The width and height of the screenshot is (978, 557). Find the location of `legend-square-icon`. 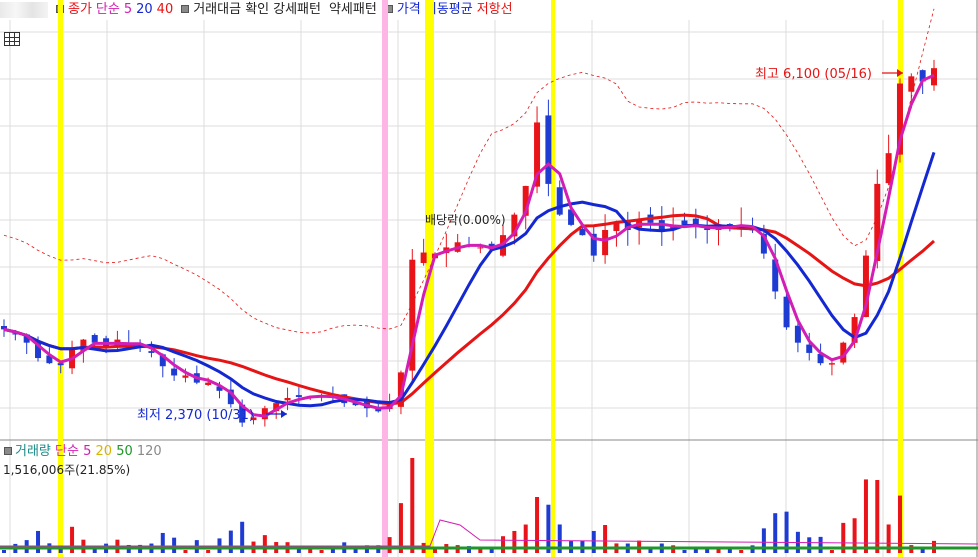

legend-square-icon is located at coordinates (8, 450).